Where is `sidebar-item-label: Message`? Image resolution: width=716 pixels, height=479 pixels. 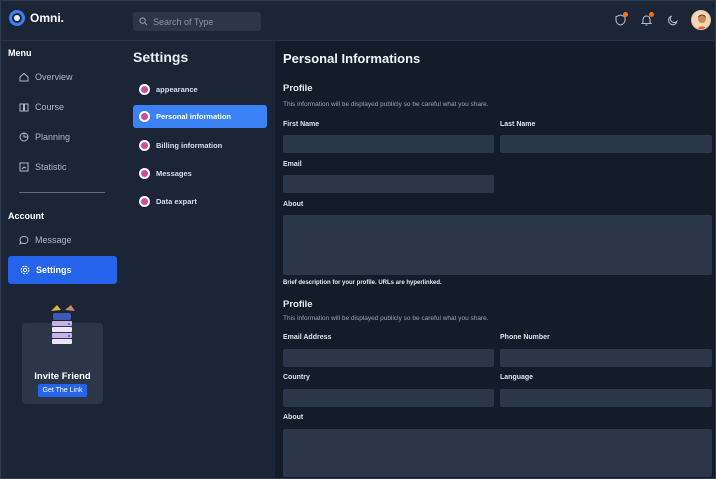 sidebar-item-label: Message is located at coordinates (53, 240).